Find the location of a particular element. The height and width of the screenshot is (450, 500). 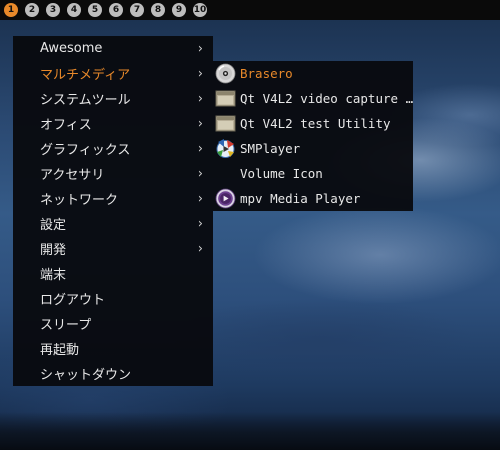

submenu-item-smplayer: SMPlayer is located at coordinates (313, 148).